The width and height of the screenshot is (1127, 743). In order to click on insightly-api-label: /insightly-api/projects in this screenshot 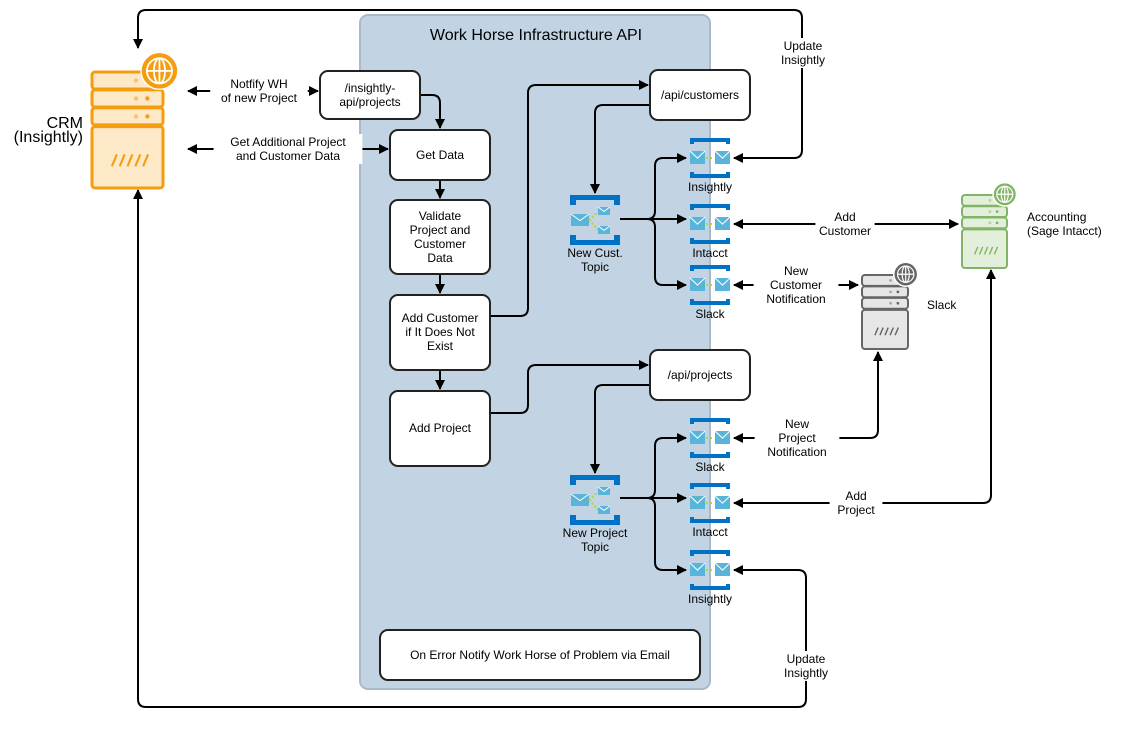, I will do `click(369, 95)`.